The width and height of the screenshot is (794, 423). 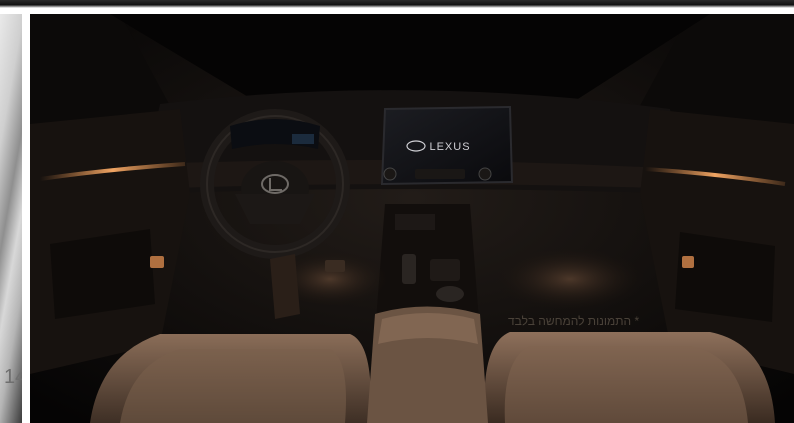 What do you see at coordinates (13, 377) in the screenshot?
I see `page-number: 14` at bounding box center [13, 377].